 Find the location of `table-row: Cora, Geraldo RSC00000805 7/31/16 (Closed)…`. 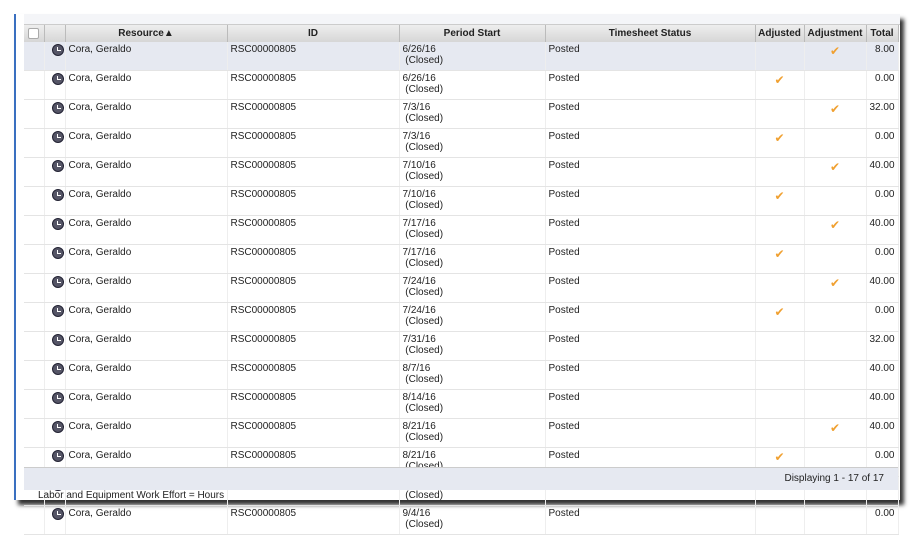

table-row: Cora, Geraldo RSC00000805 7/31/16 (Closed)… is located at coordinates (461, 346).